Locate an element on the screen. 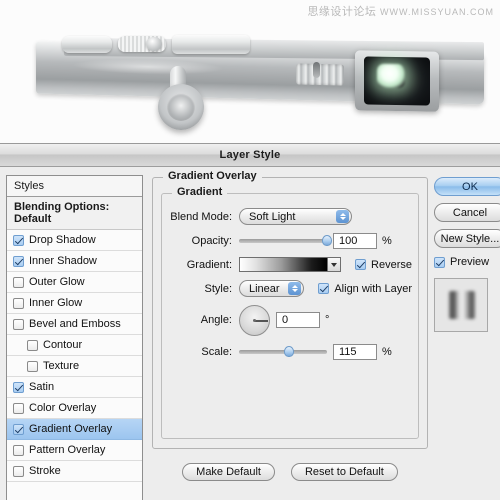 This screenshot has height=500, width=500. cancel-button: Cancel is located at coordinates (467, 212).